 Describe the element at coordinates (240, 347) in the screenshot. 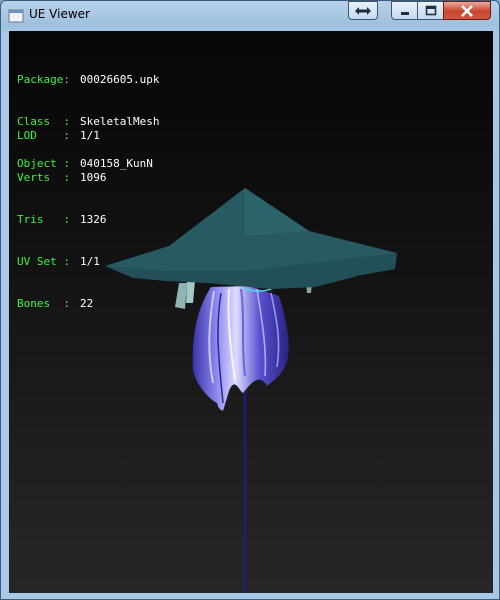

I see `hair-mesh` at that location.